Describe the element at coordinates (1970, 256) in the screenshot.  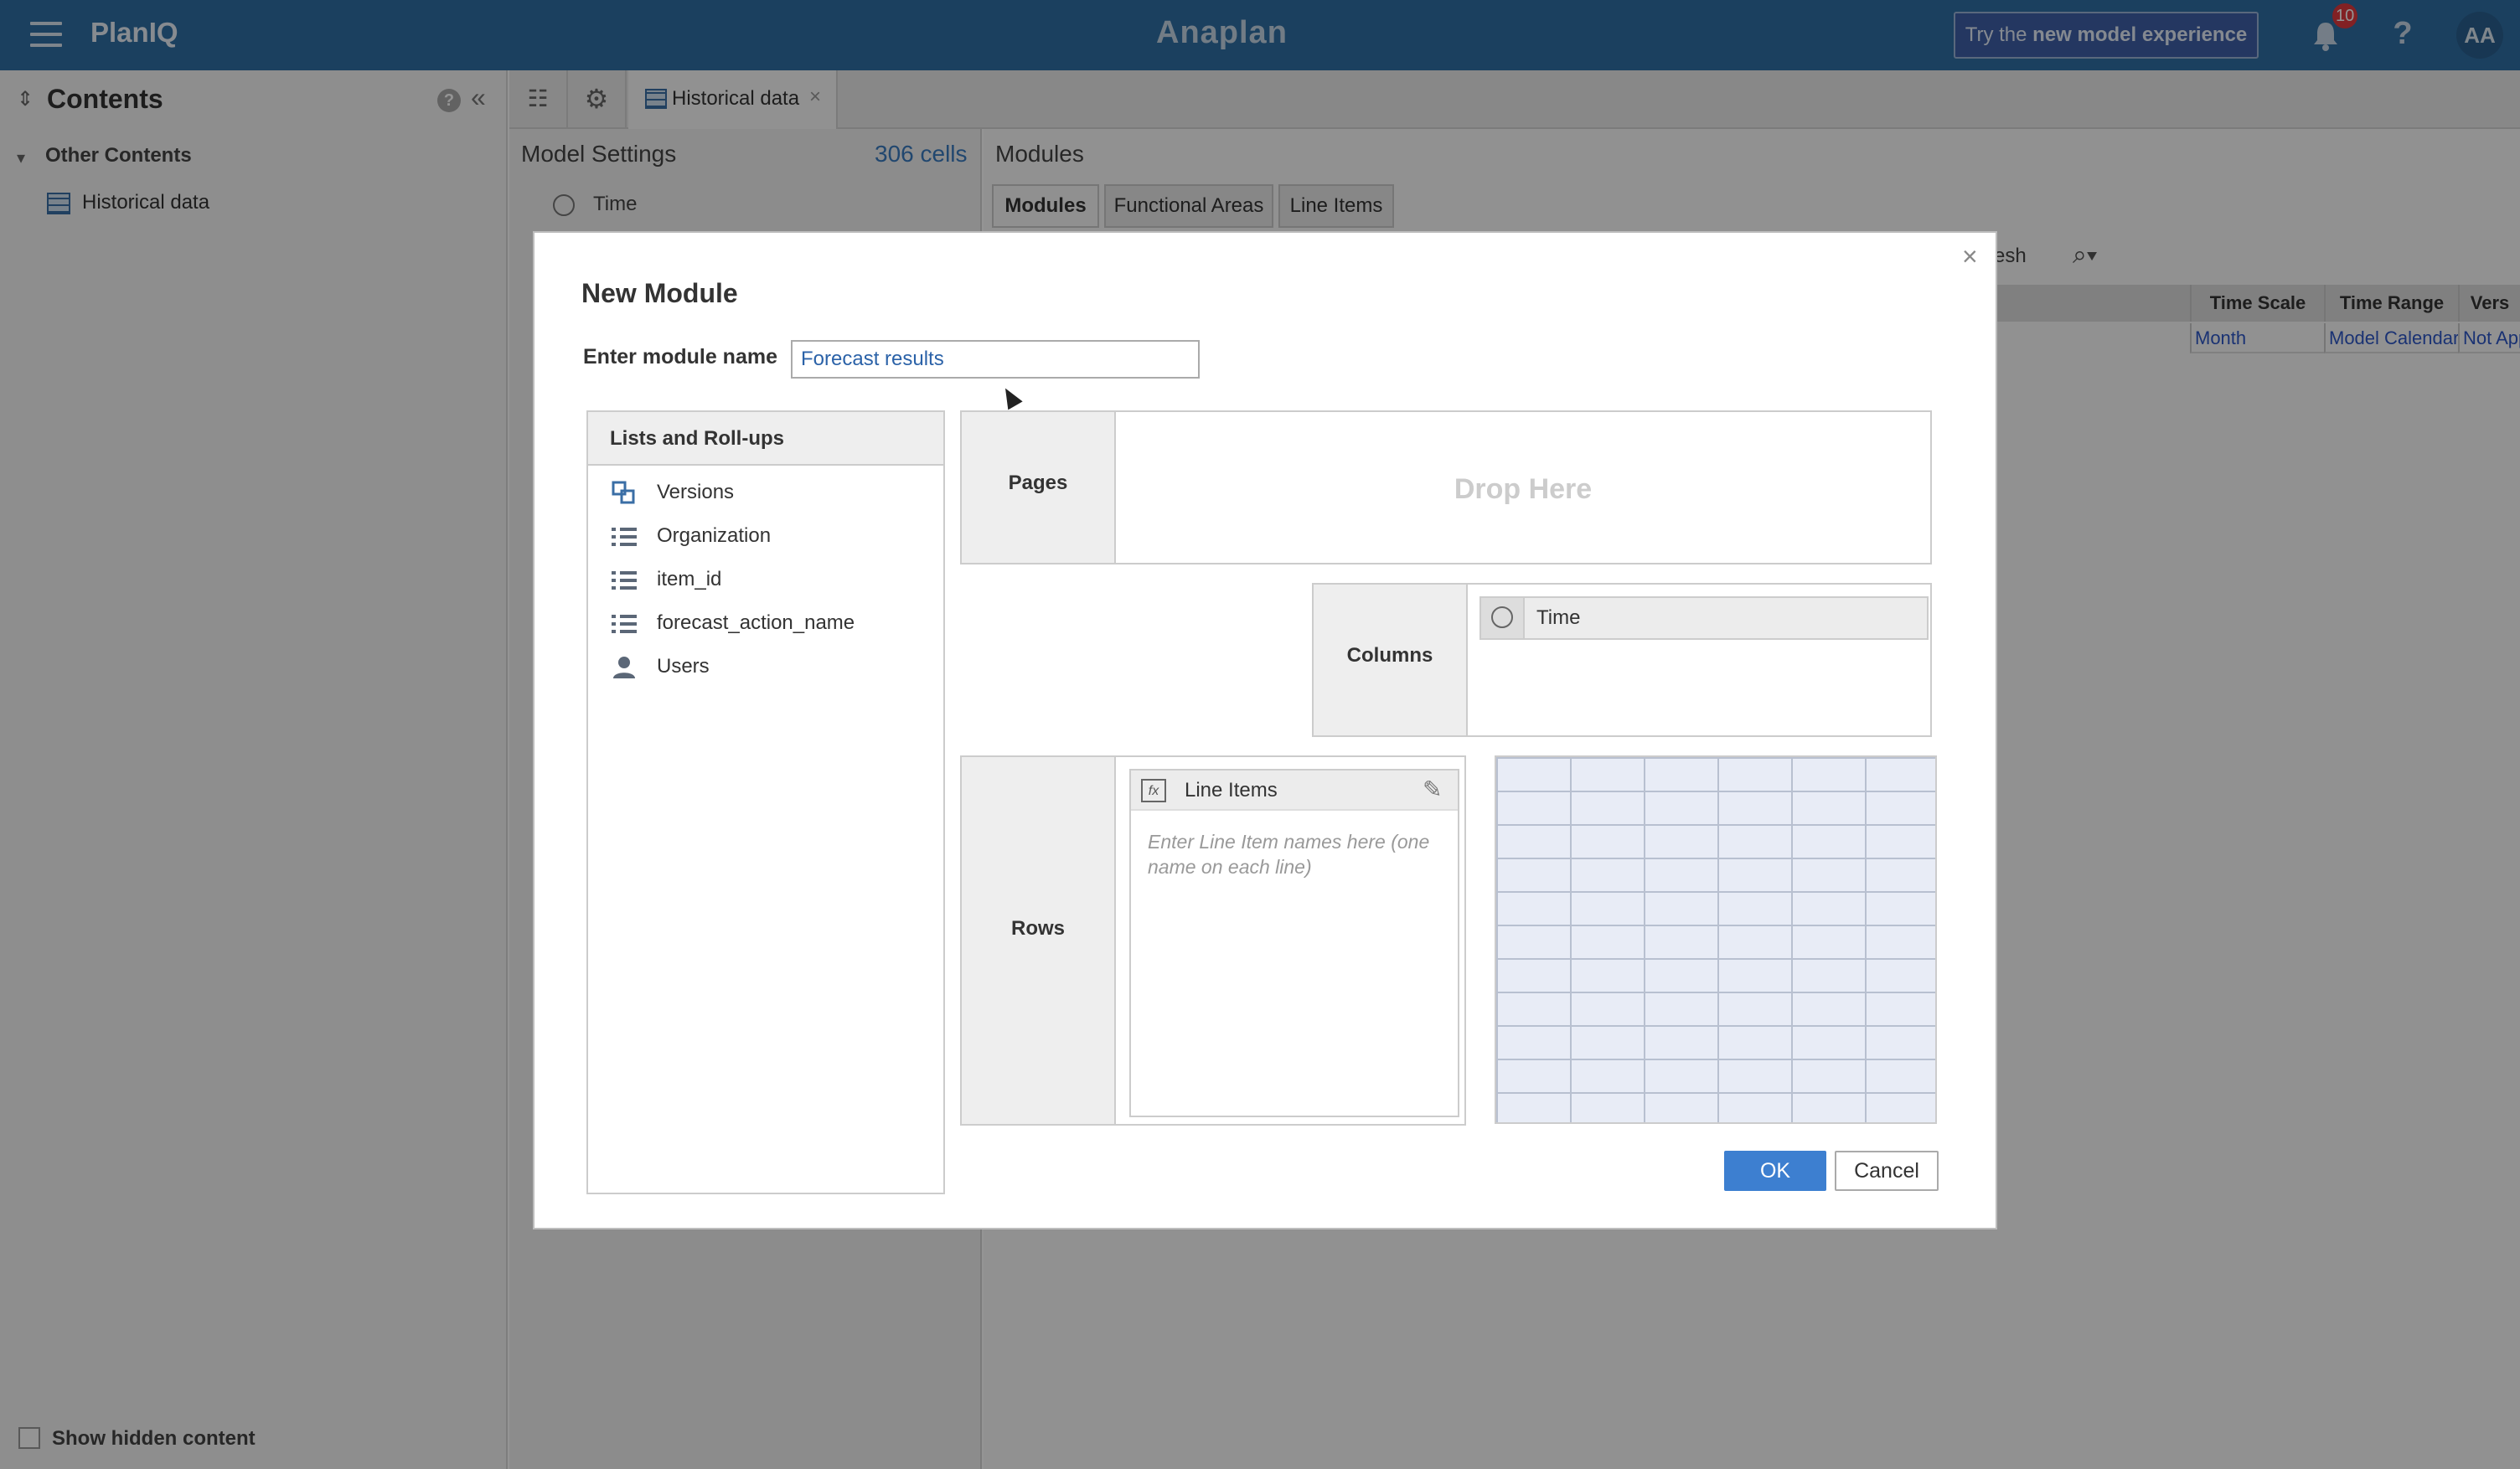
I see `close-dialog-icon: ×` at that location.